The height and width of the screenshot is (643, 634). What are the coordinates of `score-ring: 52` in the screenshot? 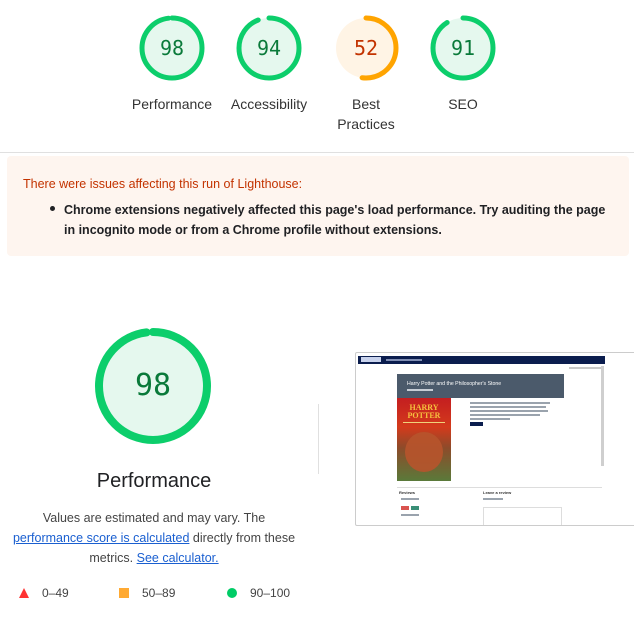 It's located at (366, 48).